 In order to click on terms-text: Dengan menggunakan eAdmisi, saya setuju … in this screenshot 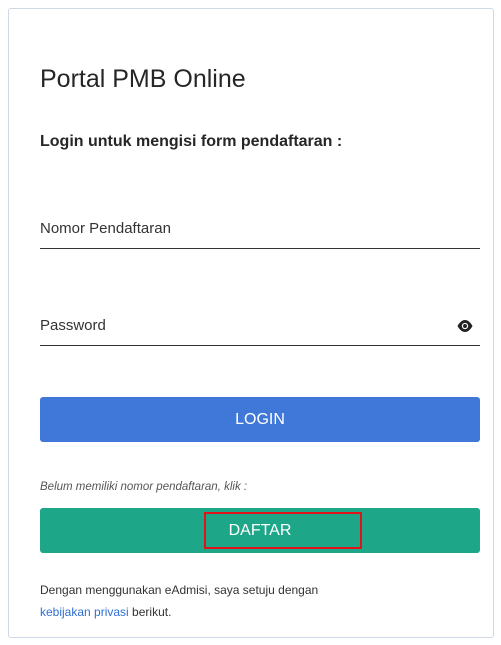, I will do `click(260, 601)`.